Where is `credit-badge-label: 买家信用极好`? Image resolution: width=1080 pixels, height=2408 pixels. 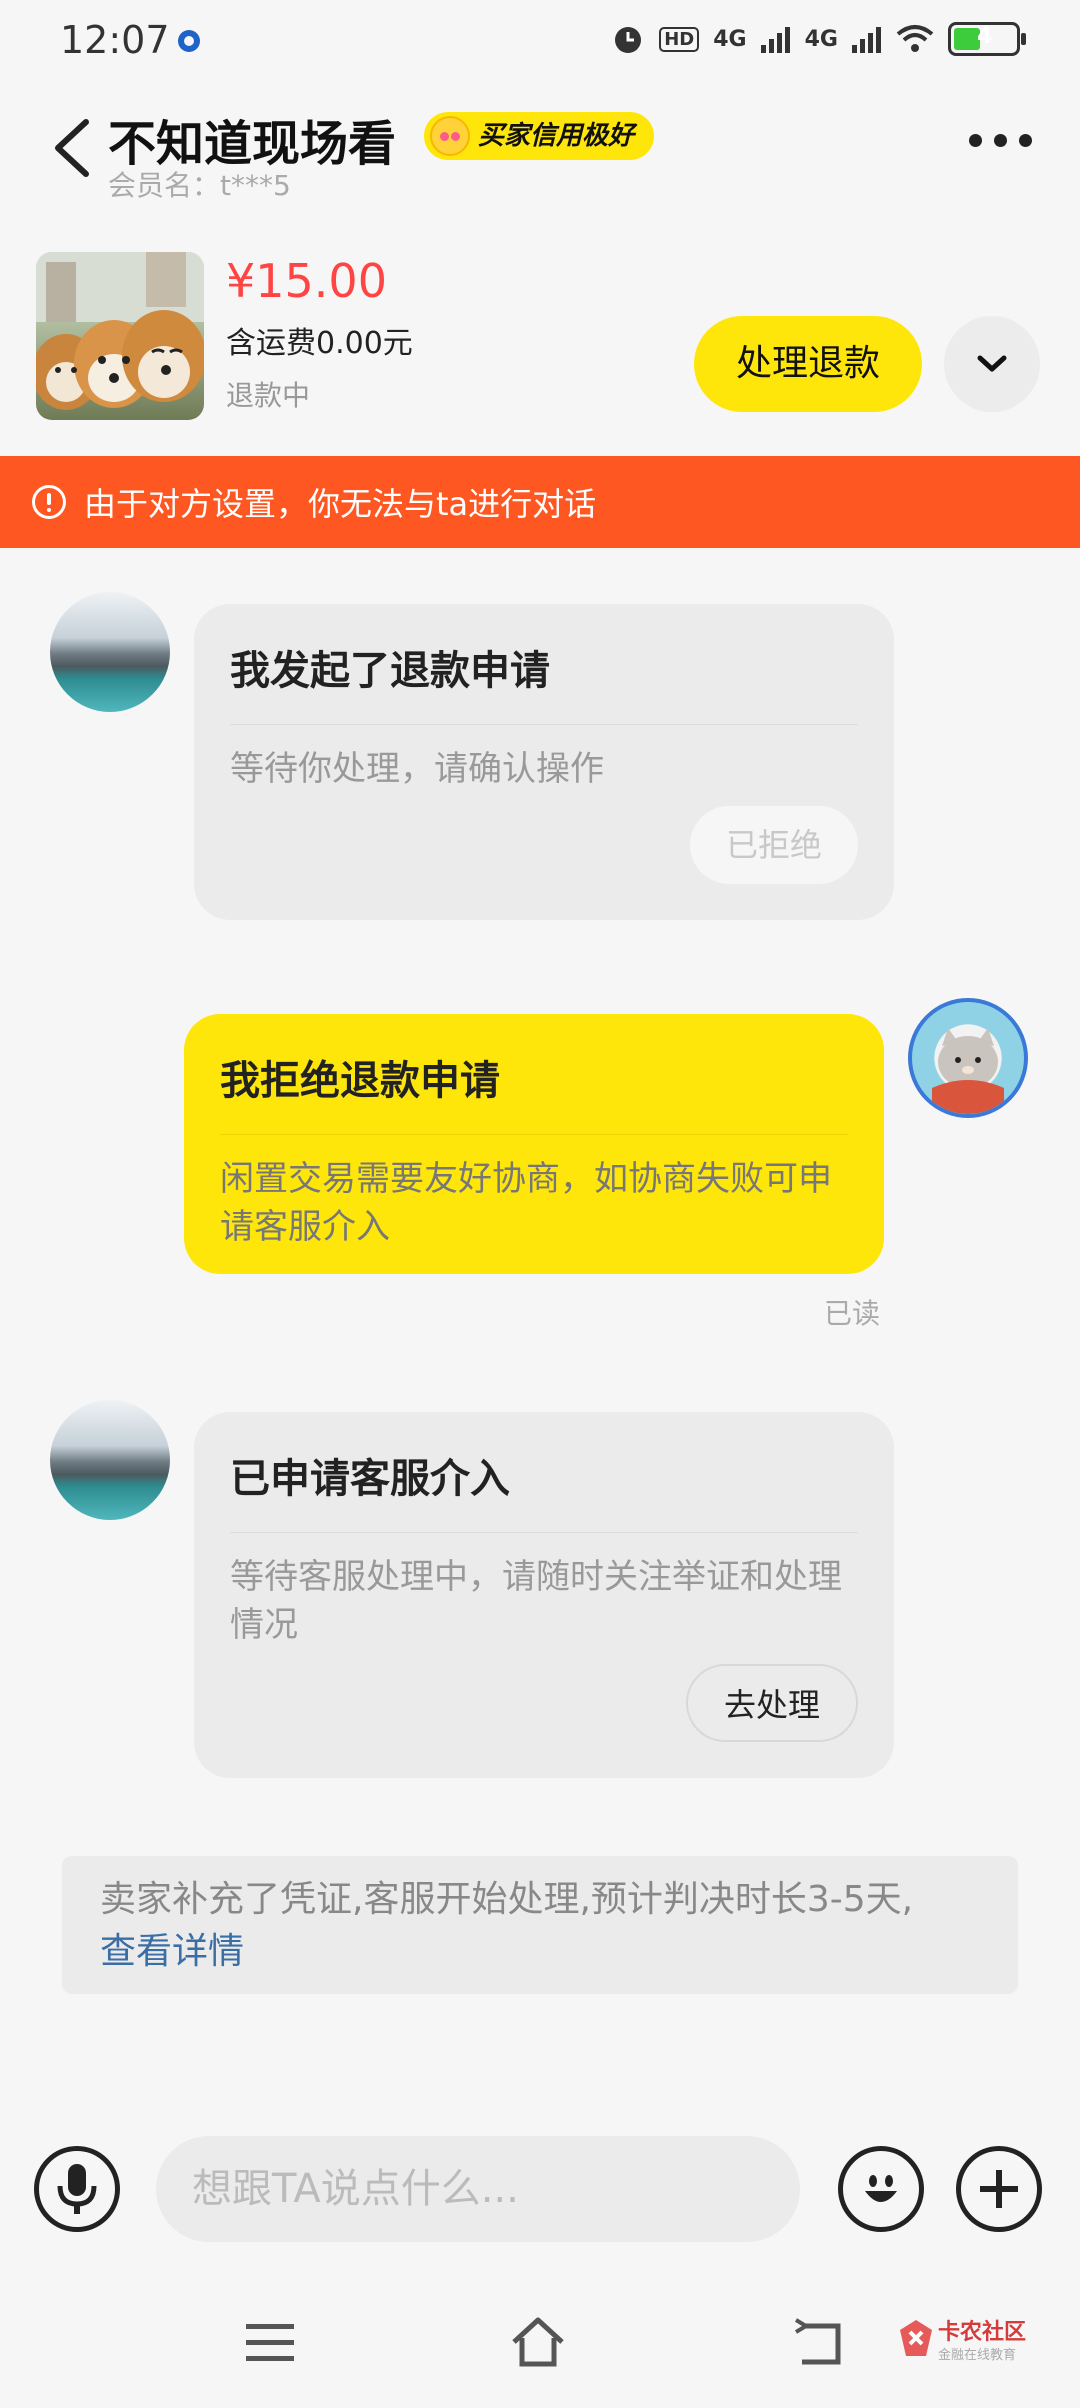
credit-badge-label: 买家信用极好 is located at coordinates (556, 136).